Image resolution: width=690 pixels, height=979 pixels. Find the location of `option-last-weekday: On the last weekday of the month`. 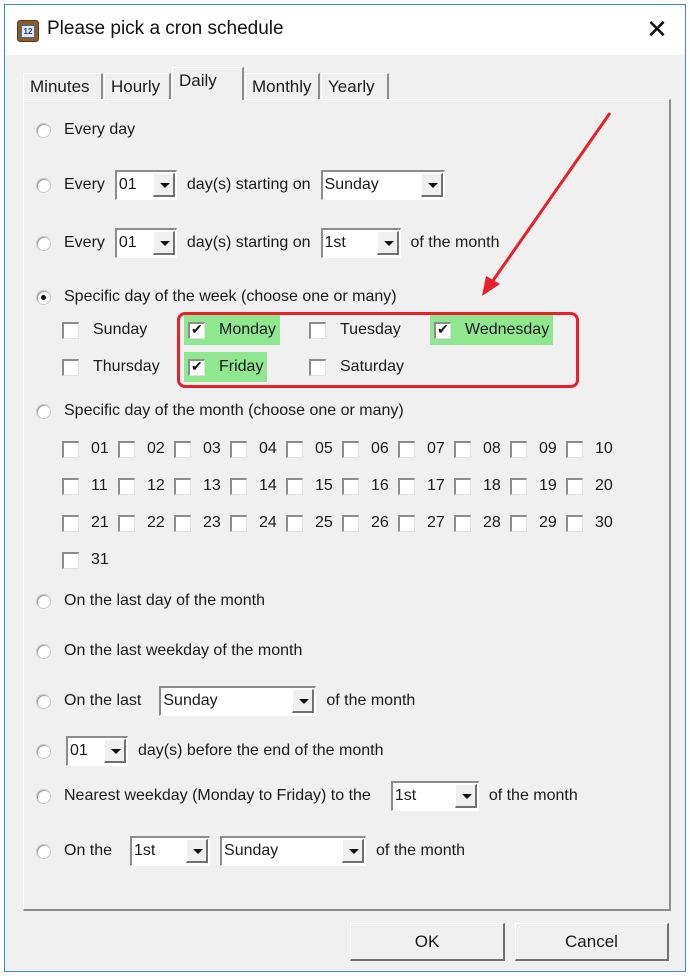

option-last-weekday: On the last weekday of the month is located at coordinates (169, 651).